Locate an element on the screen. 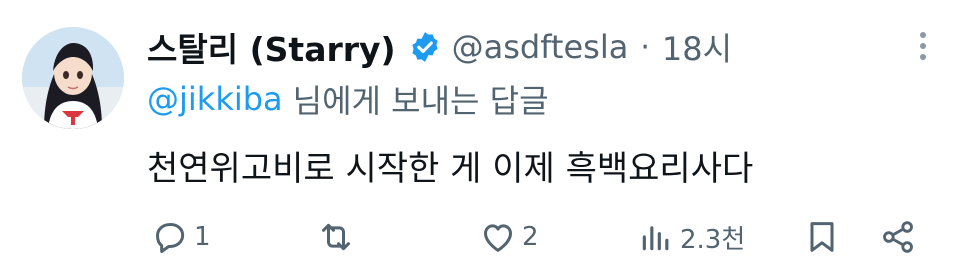 Image resolution: width=966 pixels, height=271 pixels. heart-icon is located at coordinates (498, 238).